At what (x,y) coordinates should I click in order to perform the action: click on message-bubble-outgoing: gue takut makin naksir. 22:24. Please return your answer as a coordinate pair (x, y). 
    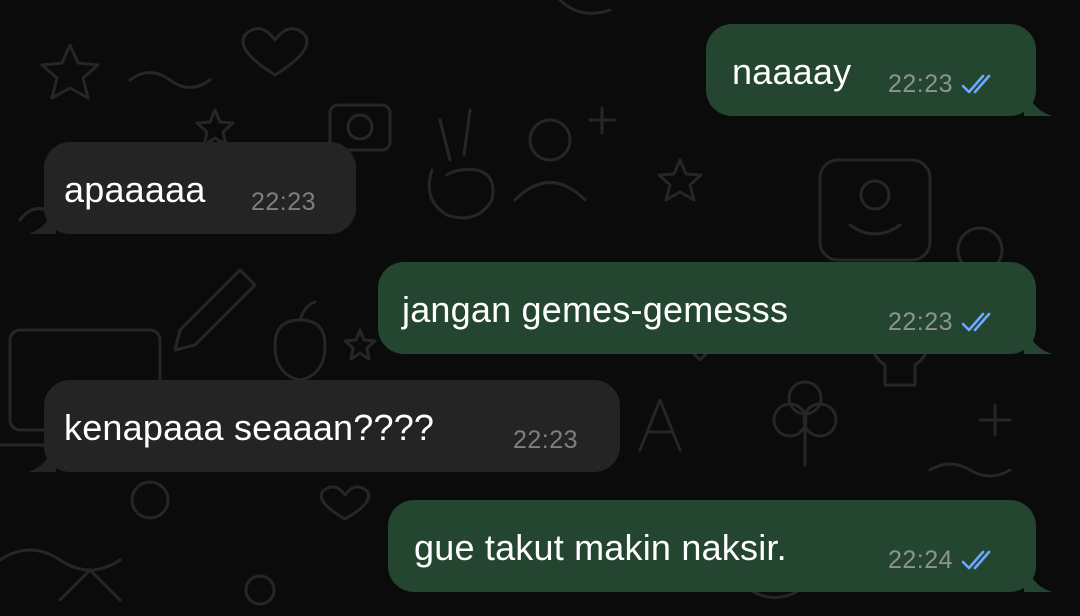
    Looking at the image, I should click on (720, 546).